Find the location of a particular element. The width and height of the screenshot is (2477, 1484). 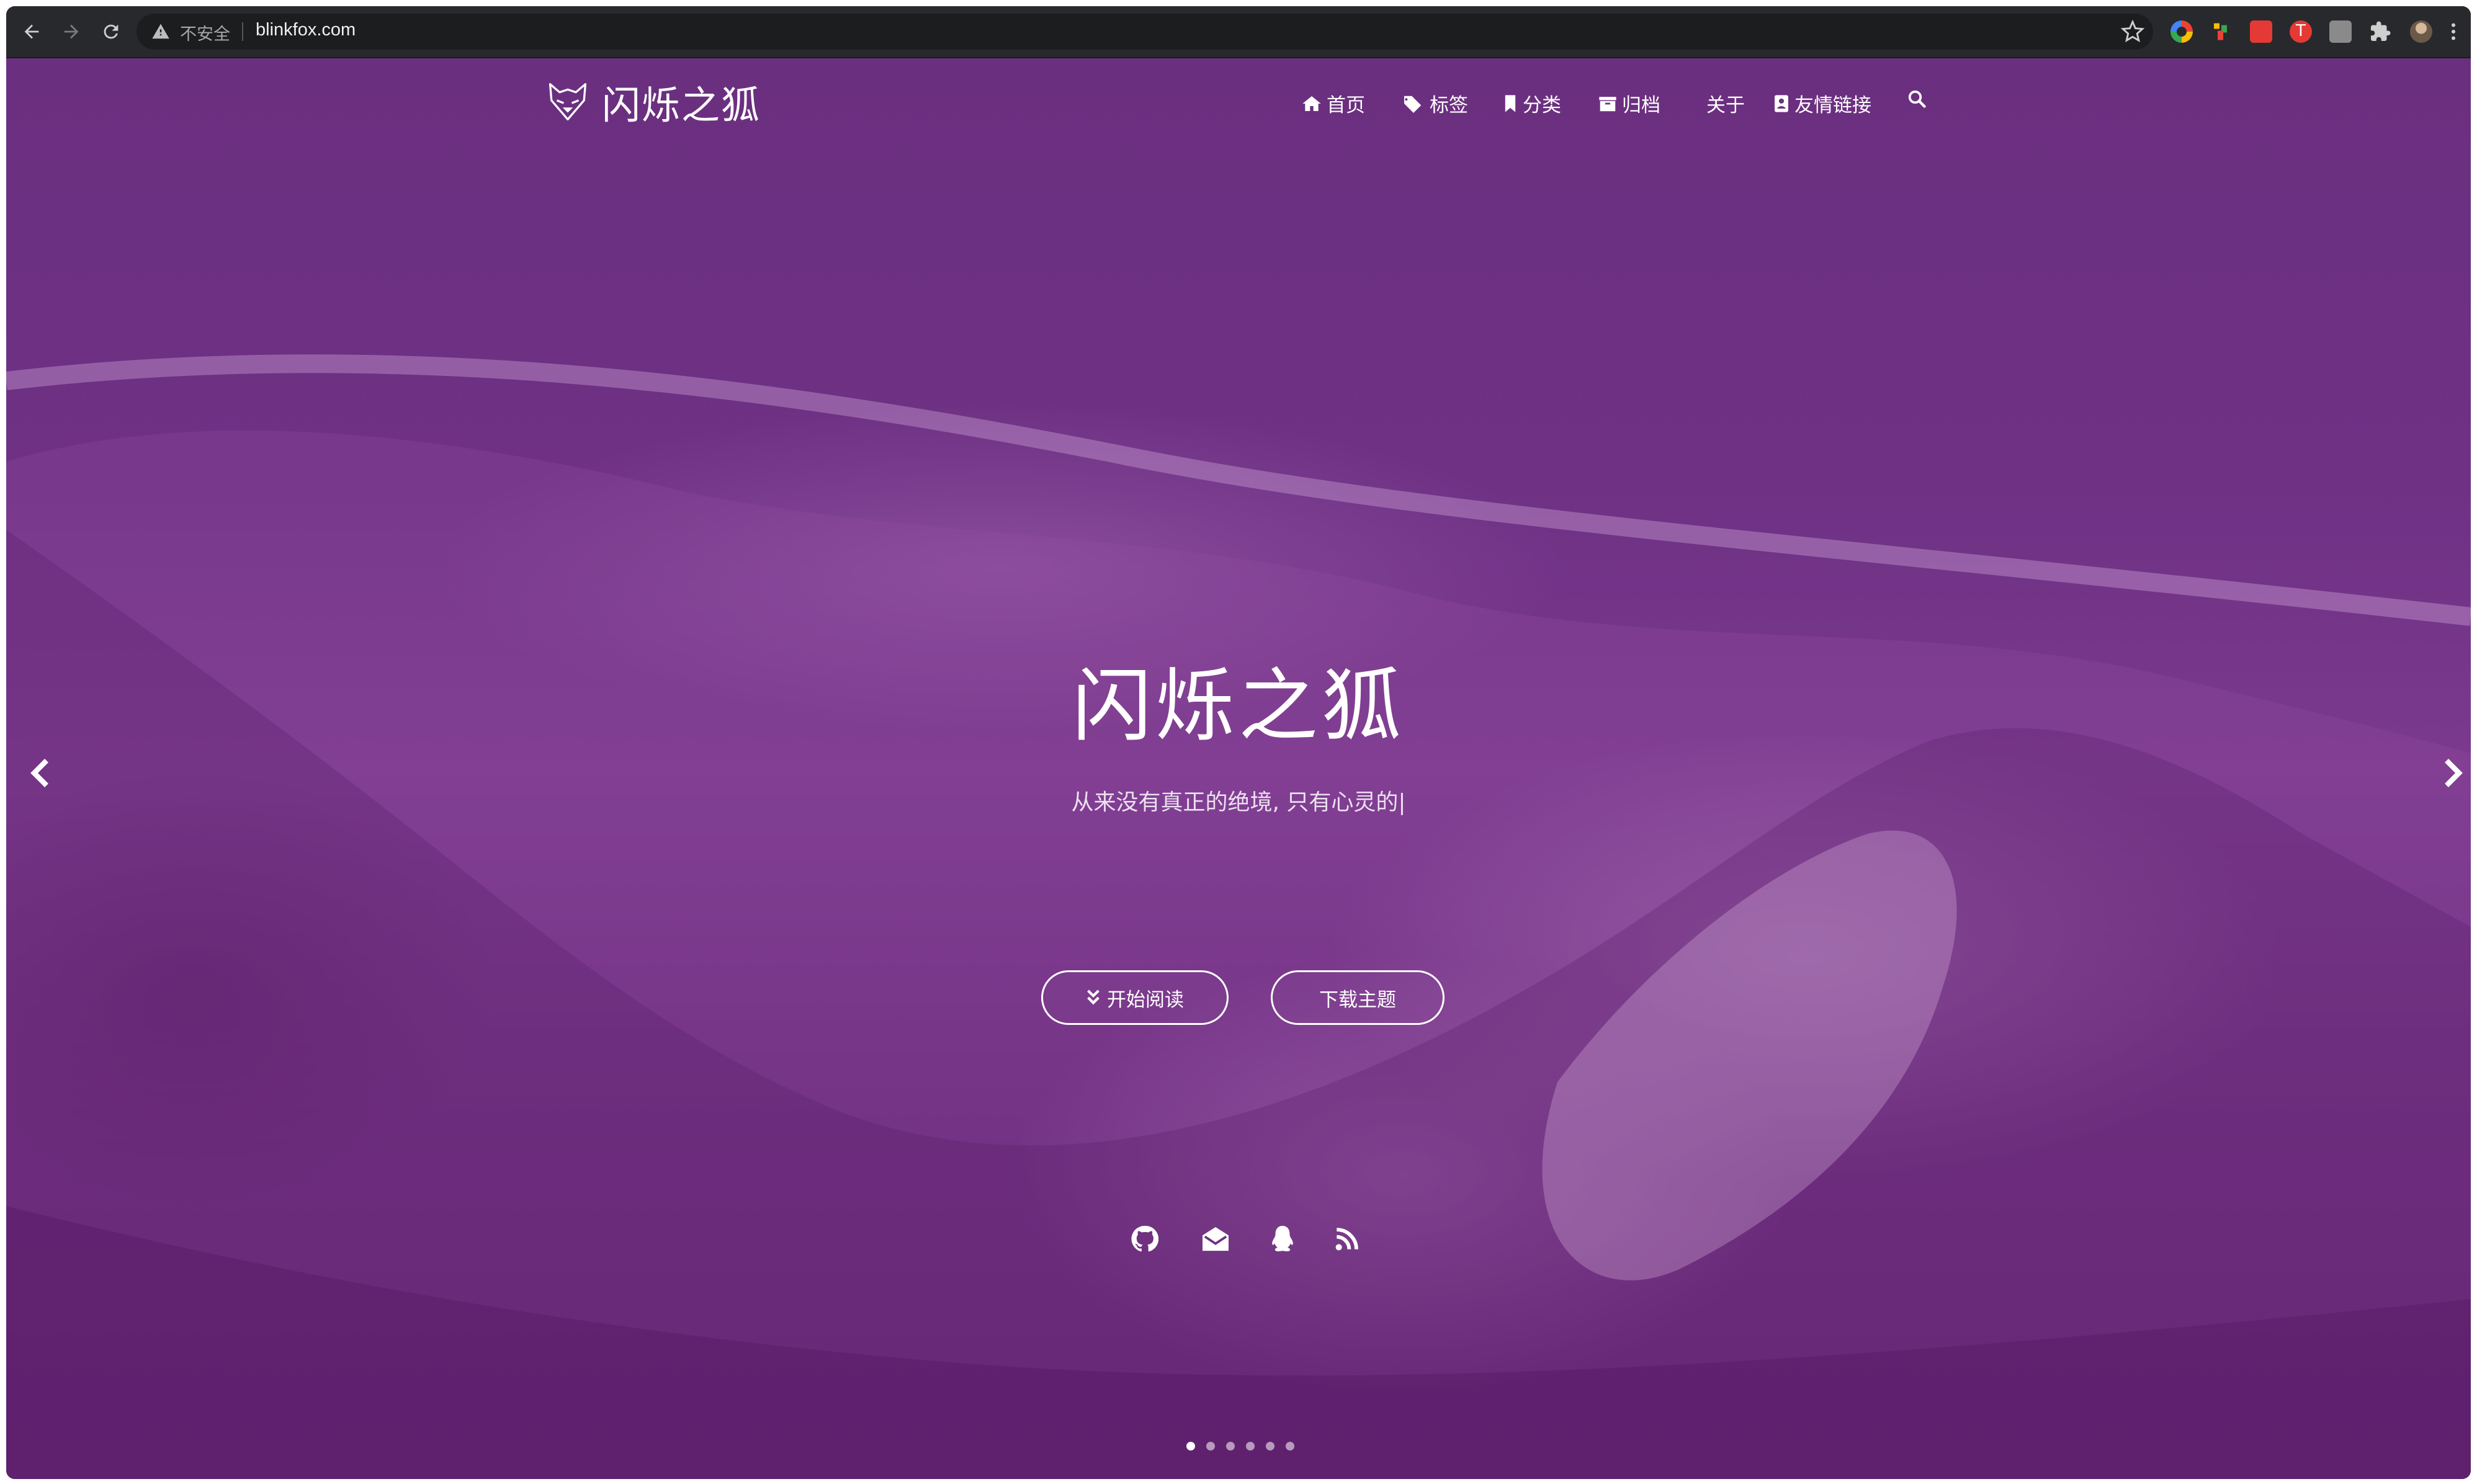

hero-subtitle: 从来没有真正的绝境, 只有心灵的| is located at coordinates (1238, 802).